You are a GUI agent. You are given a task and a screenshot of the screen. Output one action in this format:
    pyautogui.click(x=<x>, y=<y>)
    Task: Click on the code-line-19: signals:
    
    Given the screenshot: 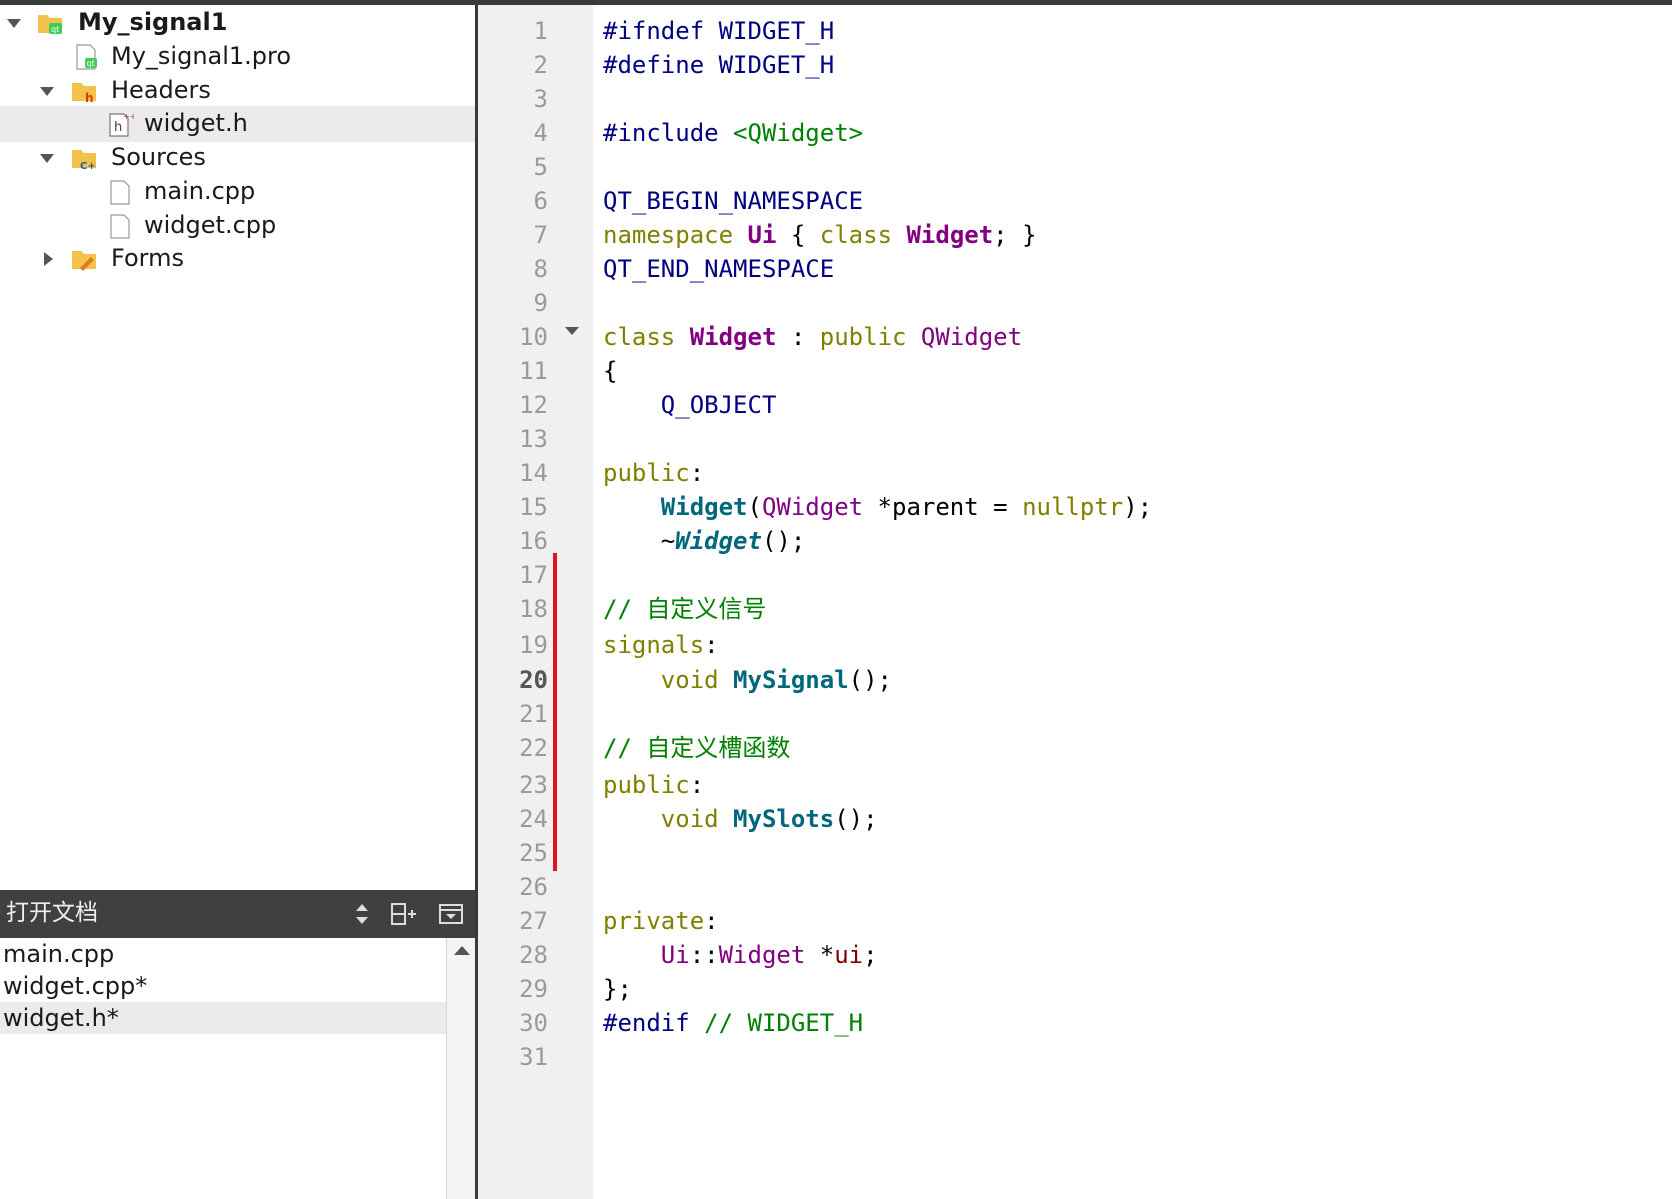 What is the action you would take?
    pyautogui.click(x=661, y=645)
    